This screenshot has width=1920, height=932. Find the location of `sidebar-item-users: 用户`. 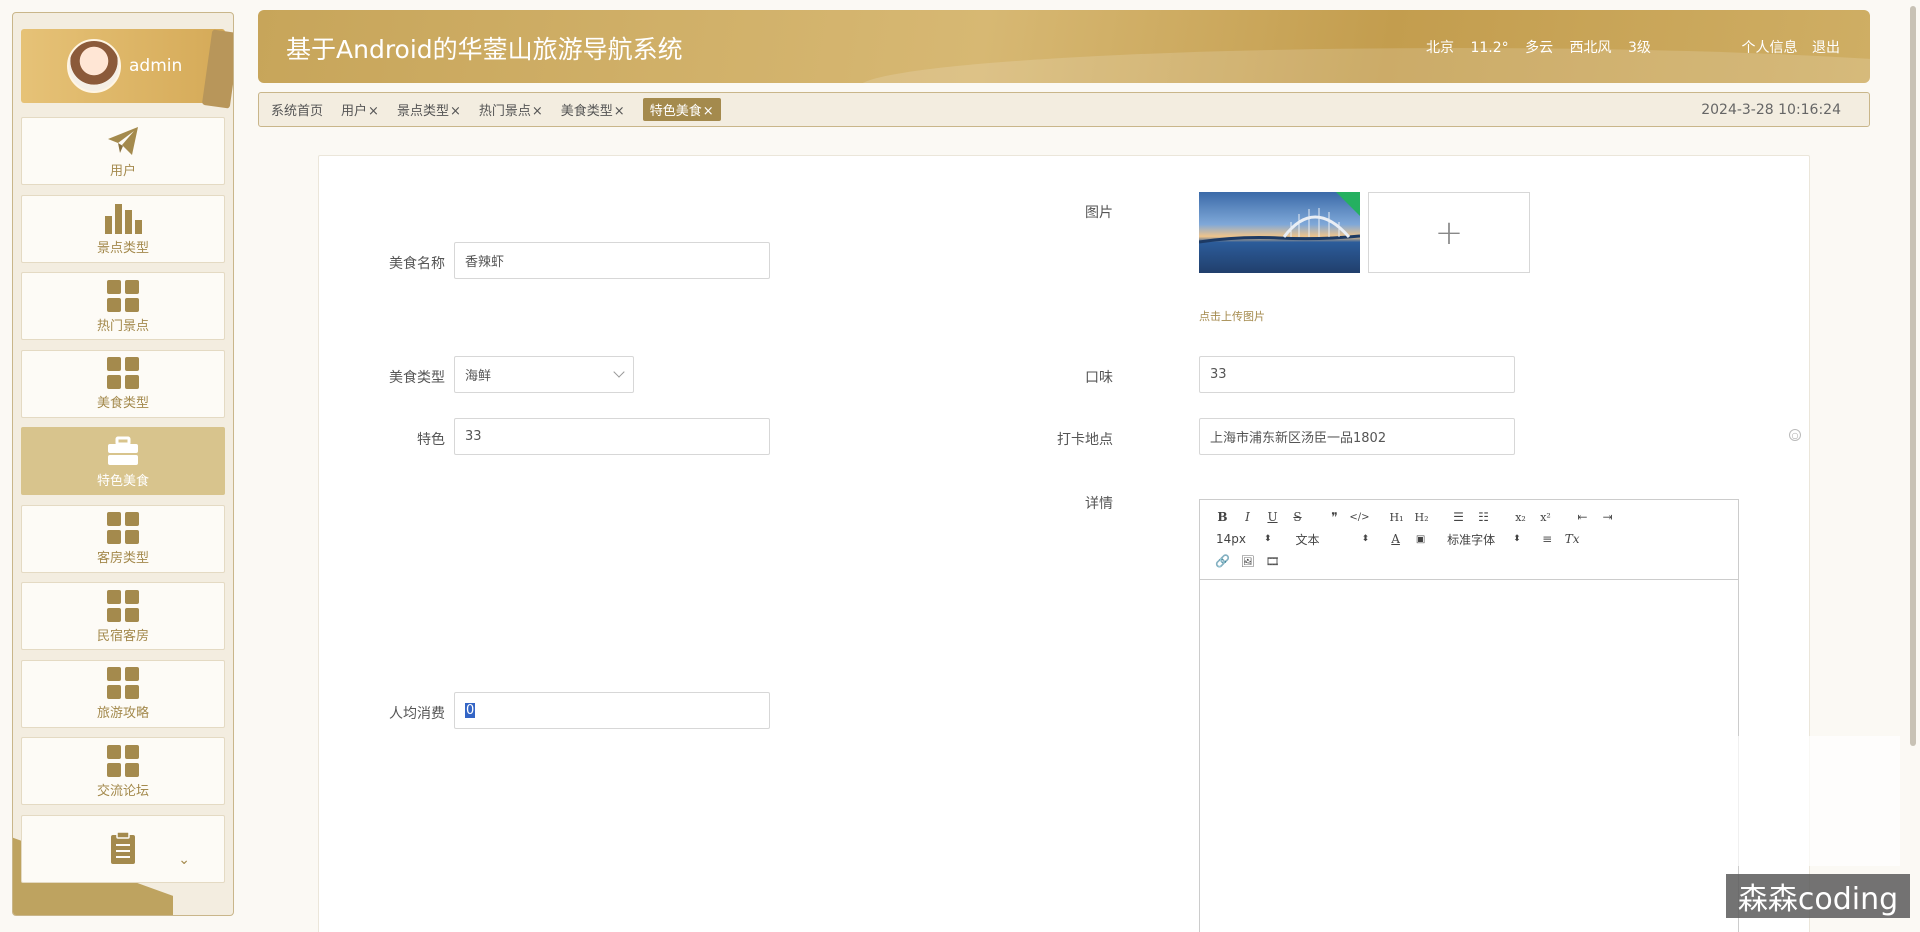

sidebar-item-users: 用户 is located at coordinates (123, 151).